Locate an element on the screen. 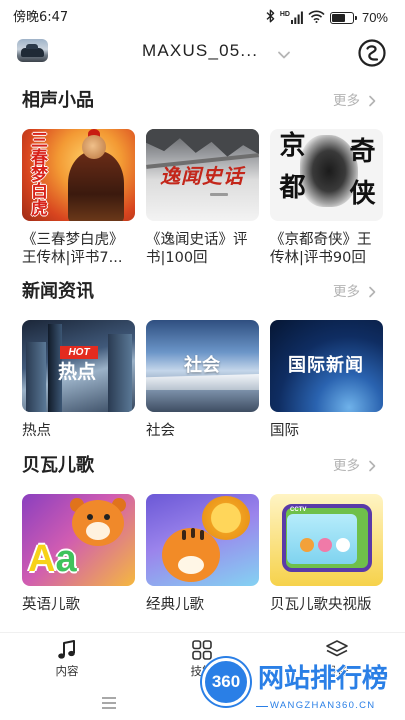 Image resolution: width=405 pixels, height=720 pixels. caption-line: 《逸闻史话》评 is located at coordinates (197, 240).